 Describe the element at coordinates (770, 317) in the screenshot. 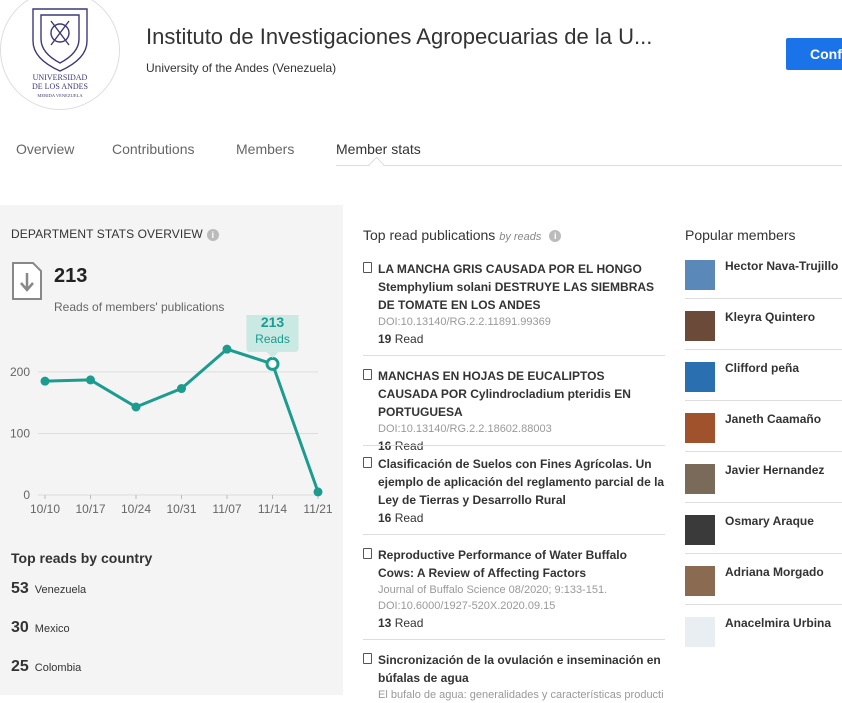

I see `member-name: Kleyra Quintero` at that location.